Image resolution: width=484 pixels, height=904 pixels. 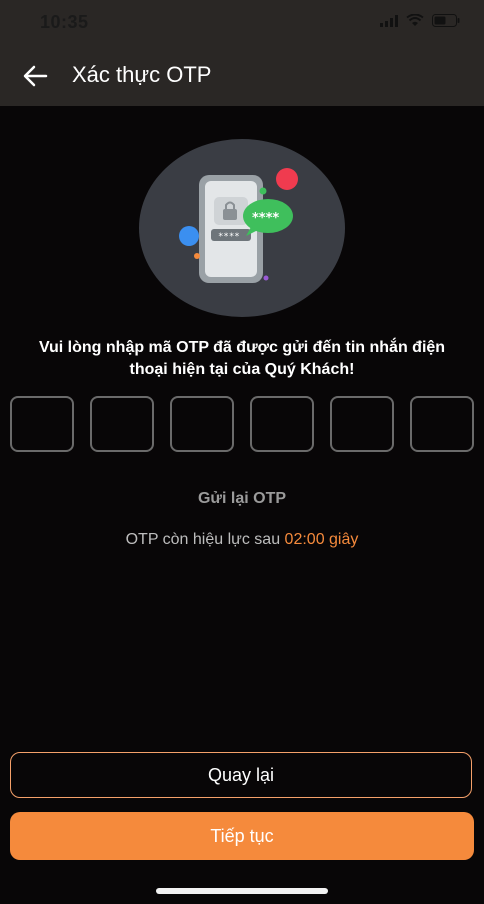 What do you see at coordinates (242, 836) in the screenshot?
I see `continue-button: Tiếp tục` at bounding box center [242, 836].